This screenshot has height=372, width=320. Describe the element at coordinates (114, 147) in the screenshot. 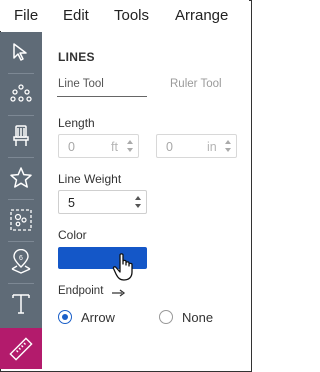

I see `length-feet-unit: ft` at that location.